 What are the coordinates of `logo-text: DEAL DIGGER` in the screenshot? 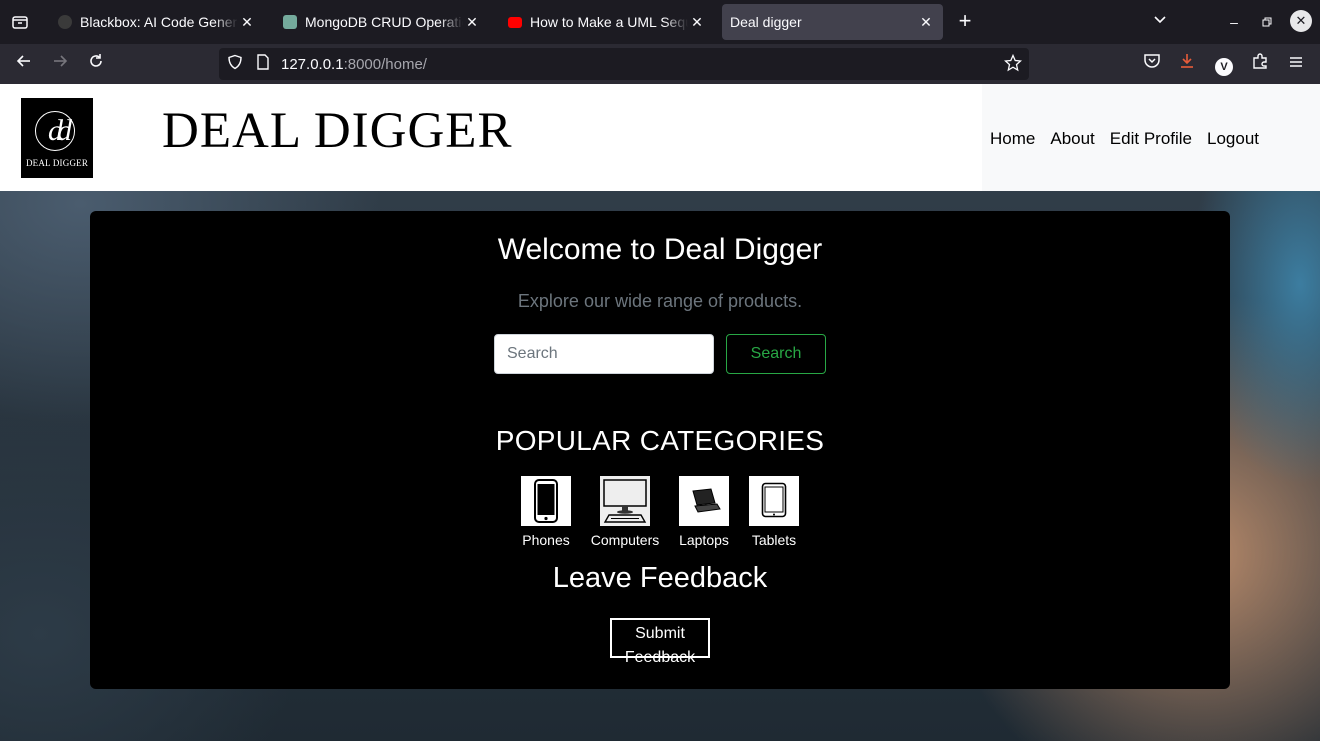 It's located at (57, 163).